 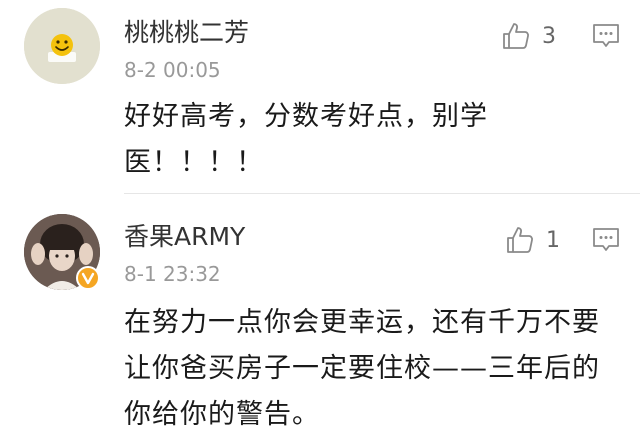 What do you see at coordinates (172, 70) in the screenshot?
I see `timestamp: 8-2 00:05` at bounding box center [172, 70].